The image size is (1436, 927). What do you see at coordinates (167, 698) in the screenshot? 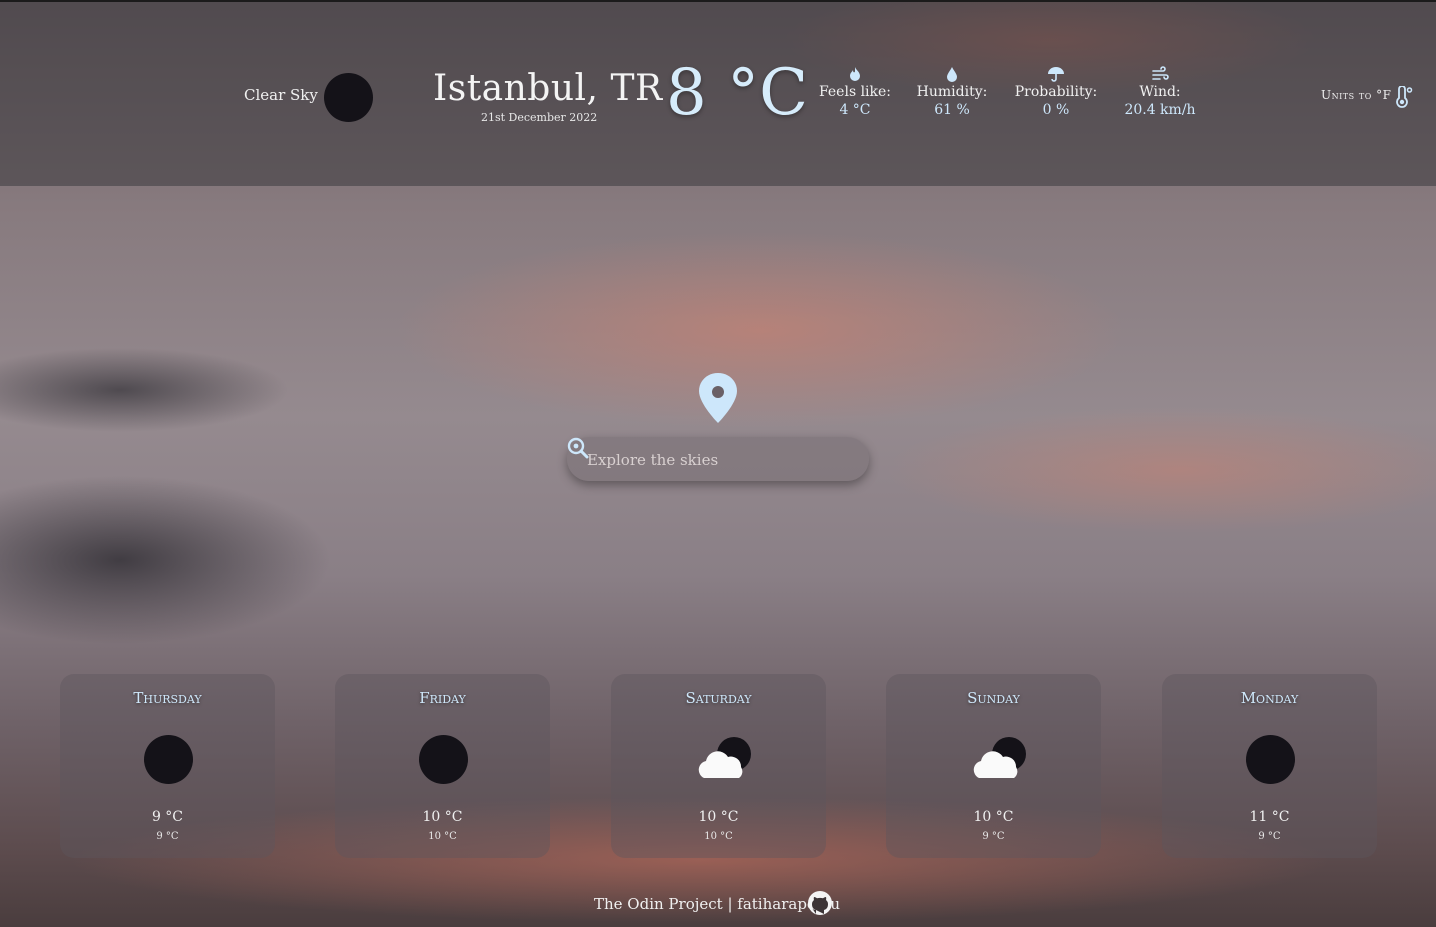
I see `forecast-day: Thursday` at bounding box center [167, 698].